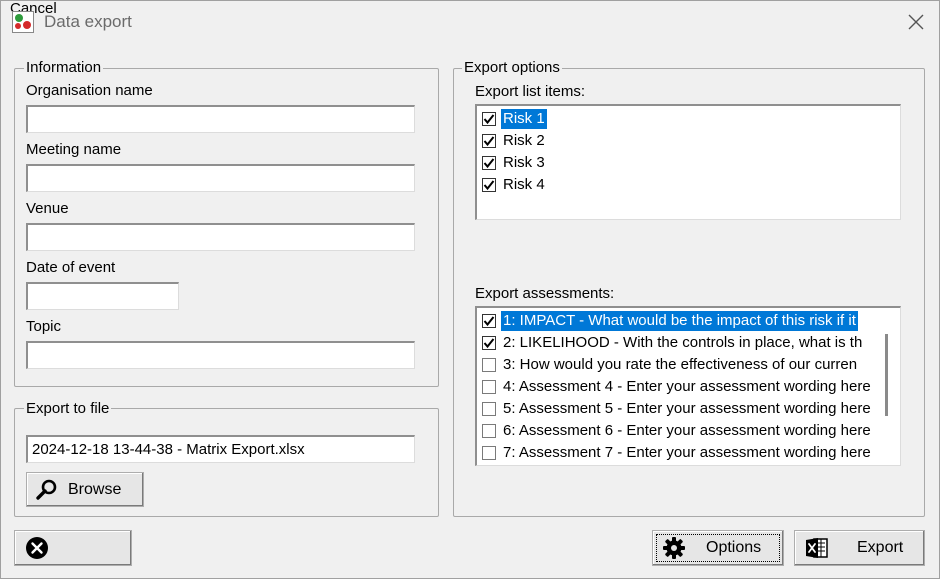 This screenshot has height=579, width=940. I want to click on window-title: Data export, so click(88, 21).